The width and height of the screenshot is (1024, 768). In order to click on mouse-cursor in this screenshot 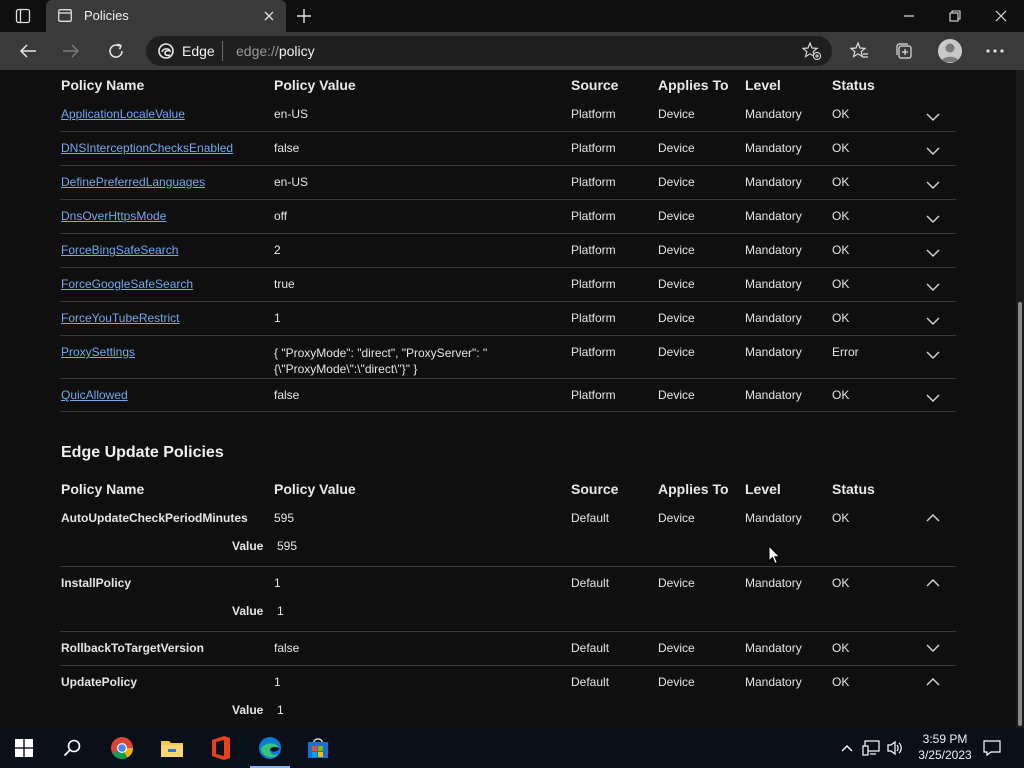, I will do `click(775, 554)`.